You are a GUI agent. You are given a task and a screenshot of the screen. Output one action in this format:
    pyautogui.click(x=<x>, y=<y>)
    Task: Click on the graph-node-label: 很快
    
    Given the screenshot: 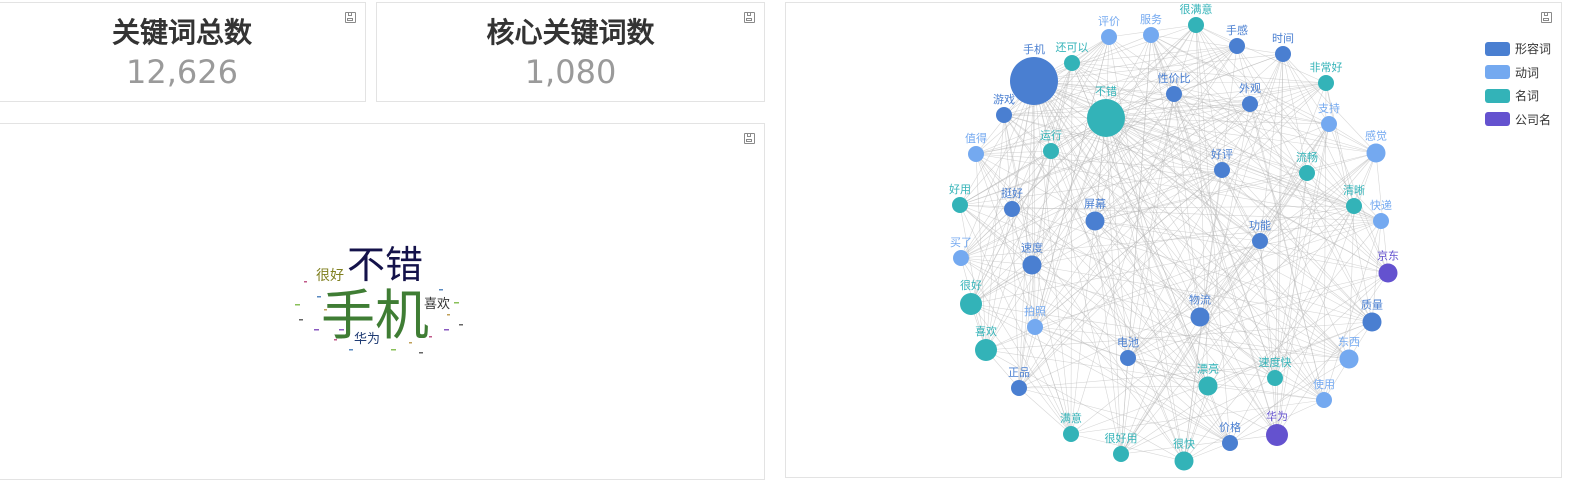 What is the action you would take?
    pyautogui.click(x=1184, y=444)
    